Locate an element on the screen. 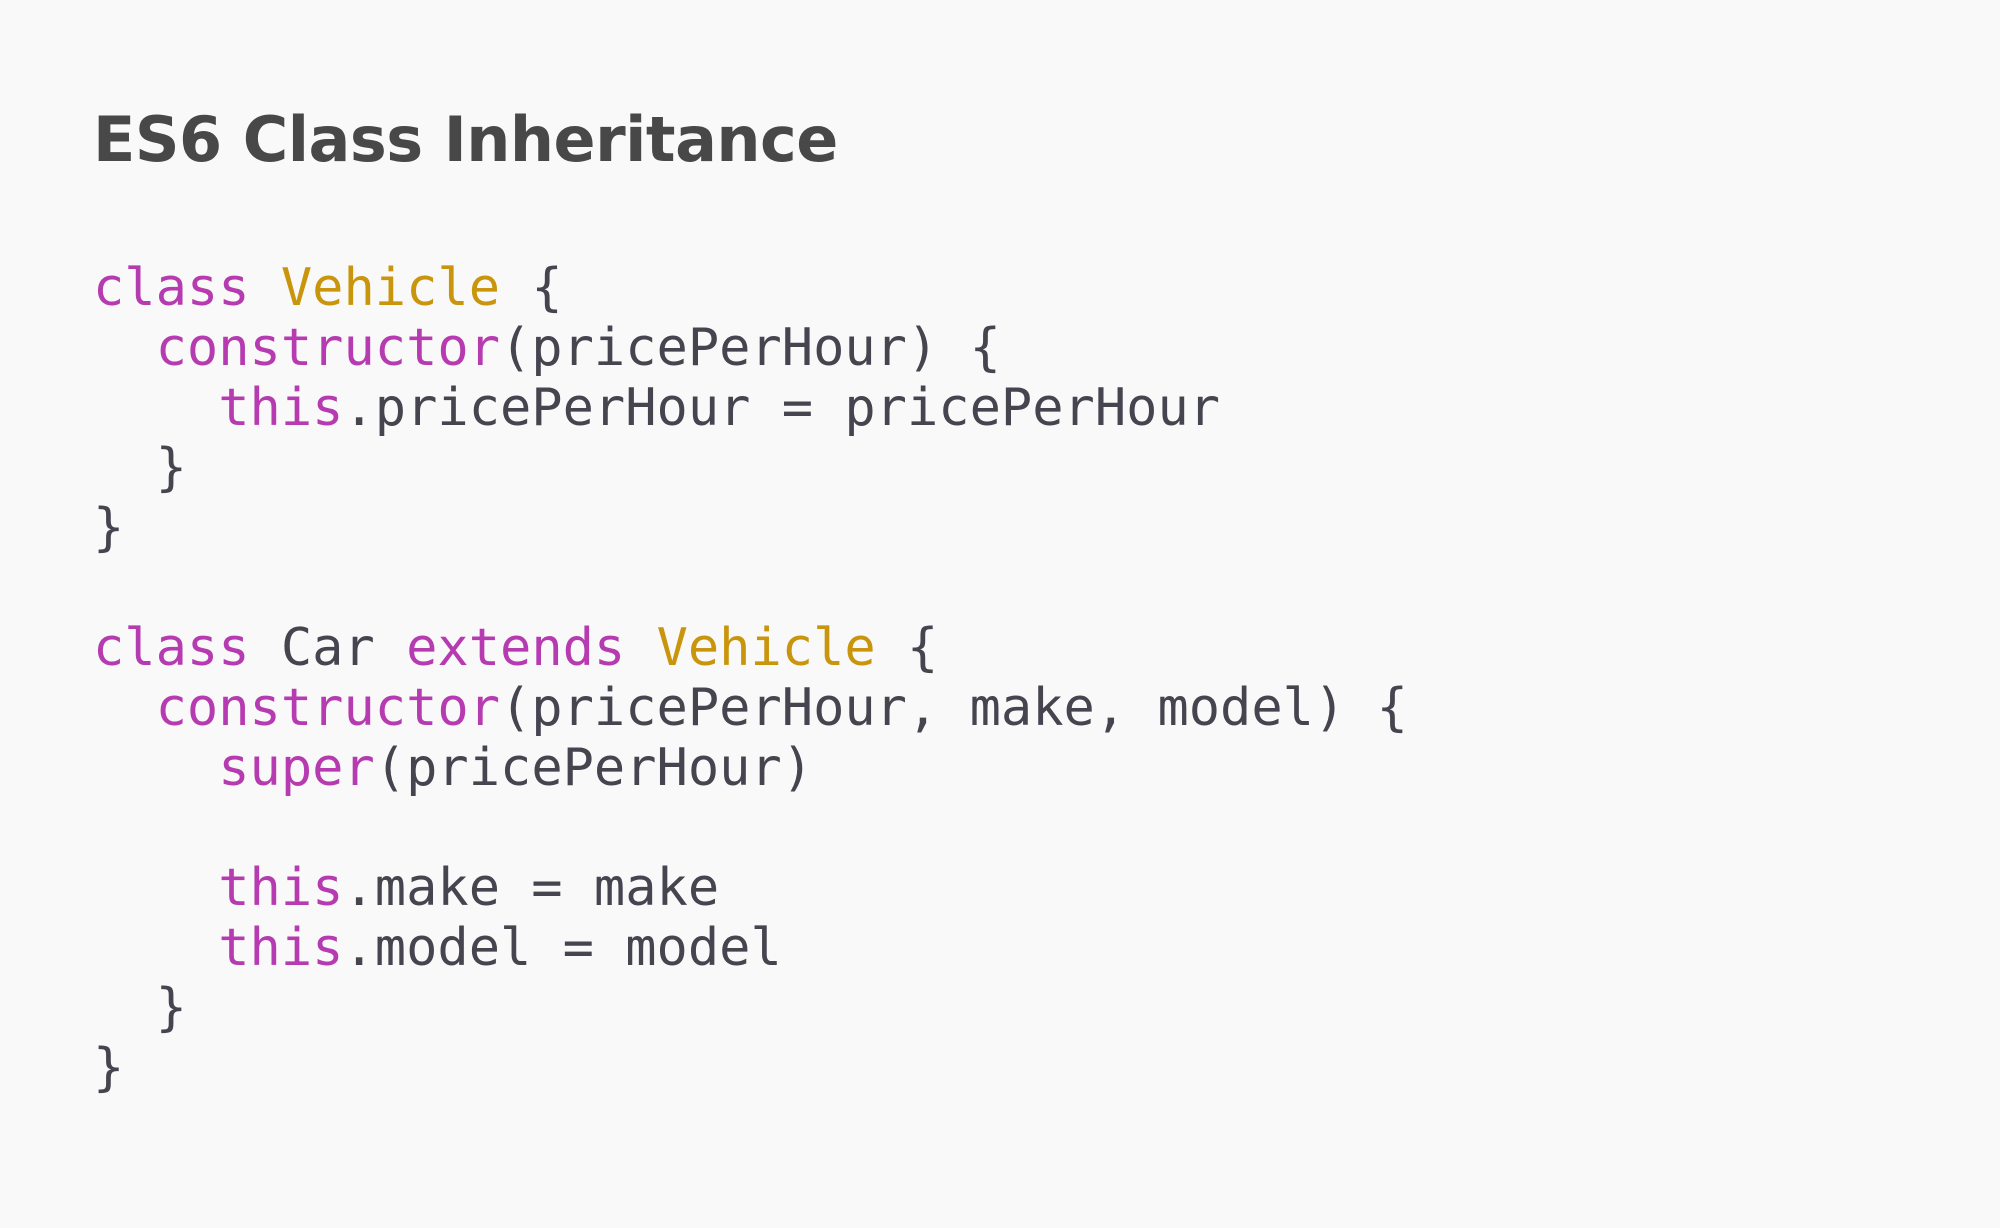 The height and width of the screenshot is (1228, 2000). code-line: super(pricePerHour) is located at coordinates (750, 768).